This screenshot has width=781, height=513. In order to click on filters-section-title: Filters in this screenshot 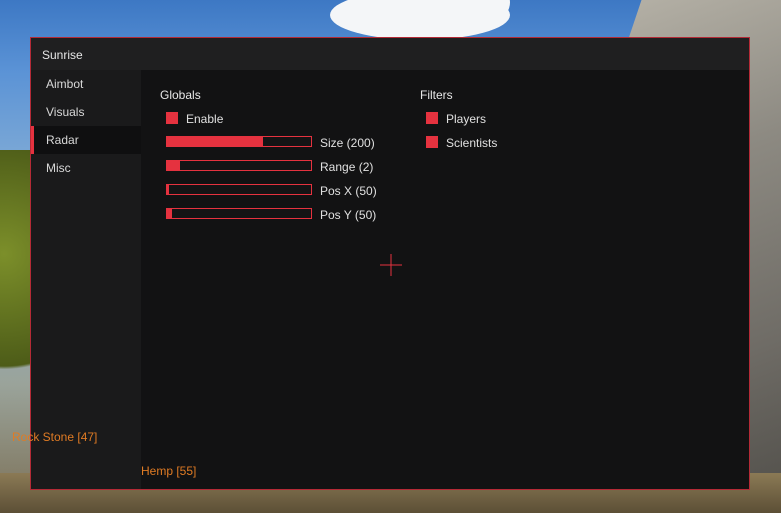, I will do `click(436, 95)`.